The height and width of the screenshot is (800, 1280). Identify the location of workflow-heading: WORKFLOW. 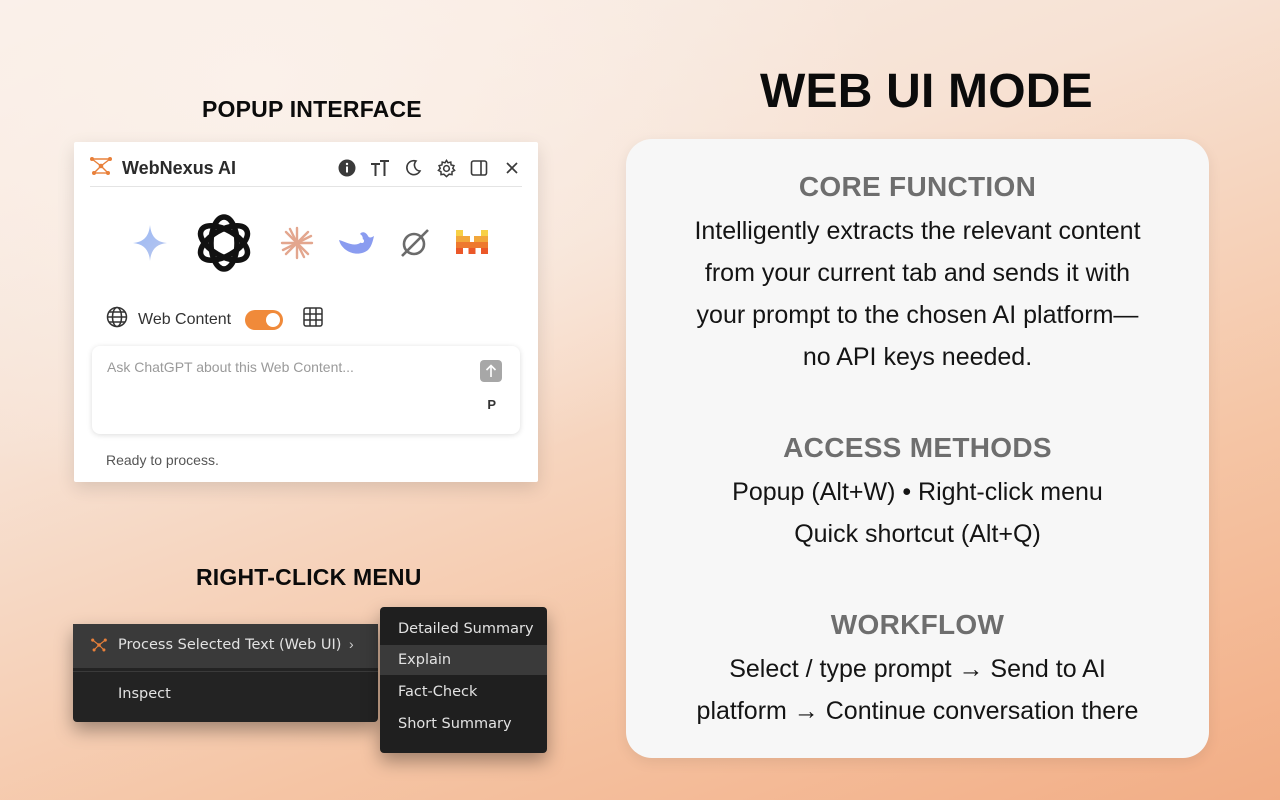
(917, 624).